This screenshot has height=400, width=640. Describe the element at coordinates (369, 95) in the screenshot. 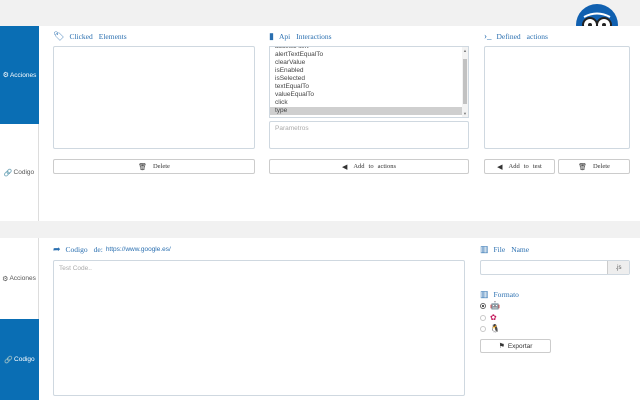

I see `list-item: valueEqualTo` at that location.